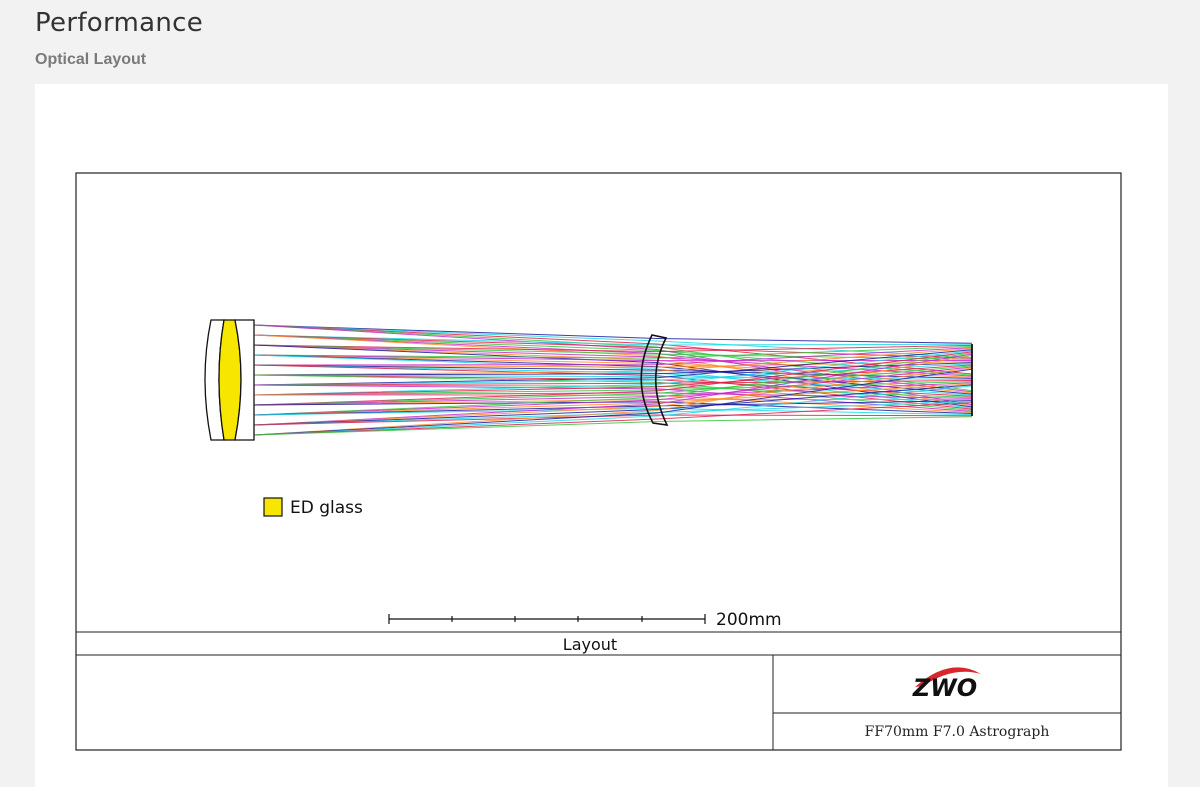 This screenshot has width=1200, height=787. I want to click on layout-caption: Layout, so click(590, 644).